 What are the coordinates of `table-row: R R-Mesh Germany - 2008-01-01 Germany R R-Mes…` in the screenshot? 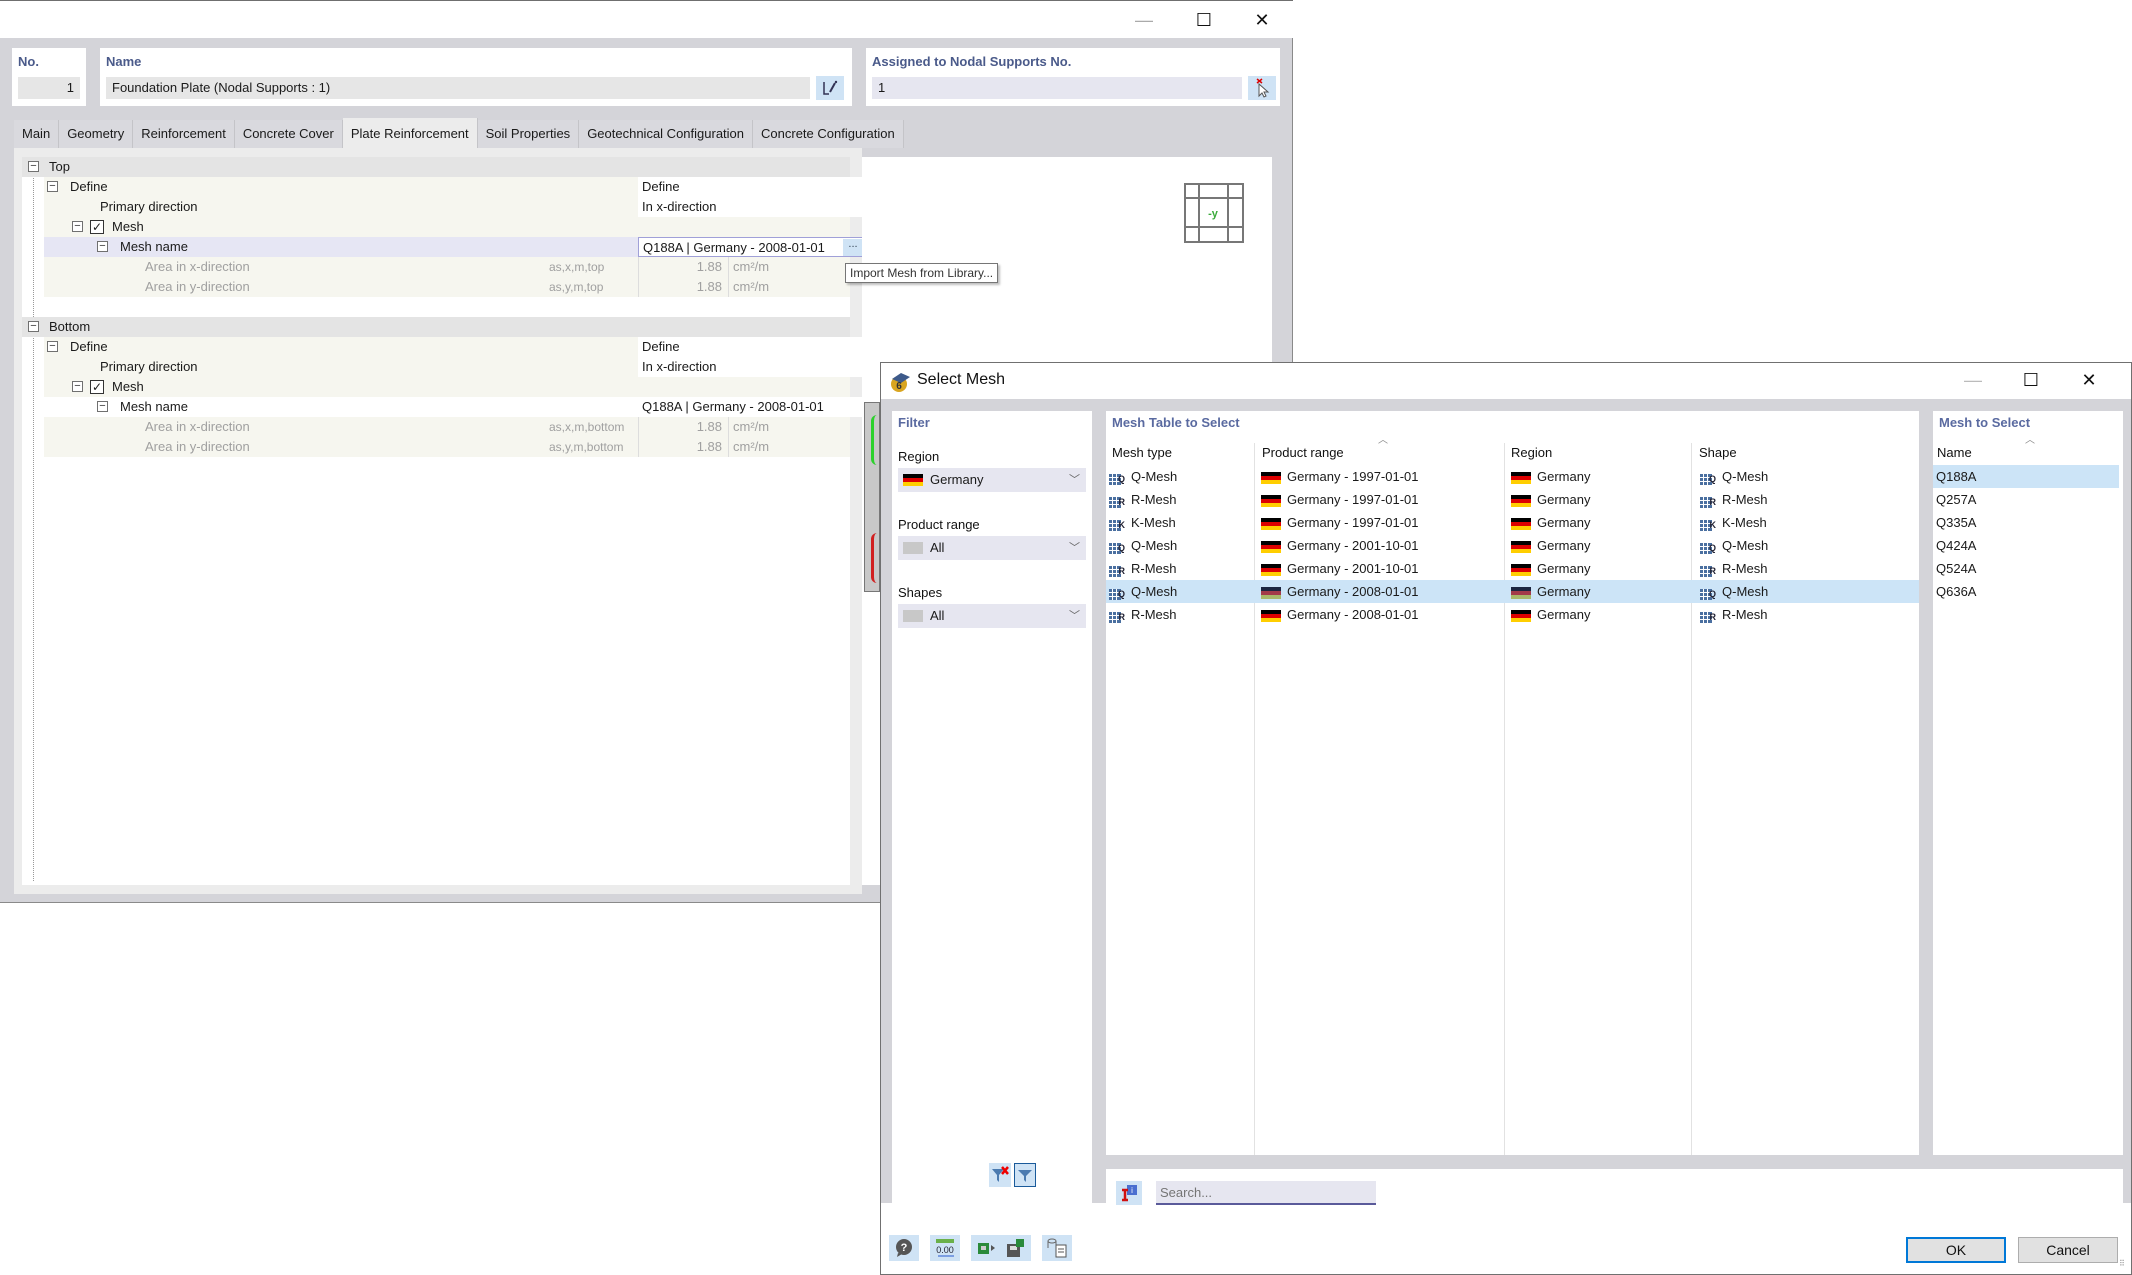 It's located at (1512, 614).